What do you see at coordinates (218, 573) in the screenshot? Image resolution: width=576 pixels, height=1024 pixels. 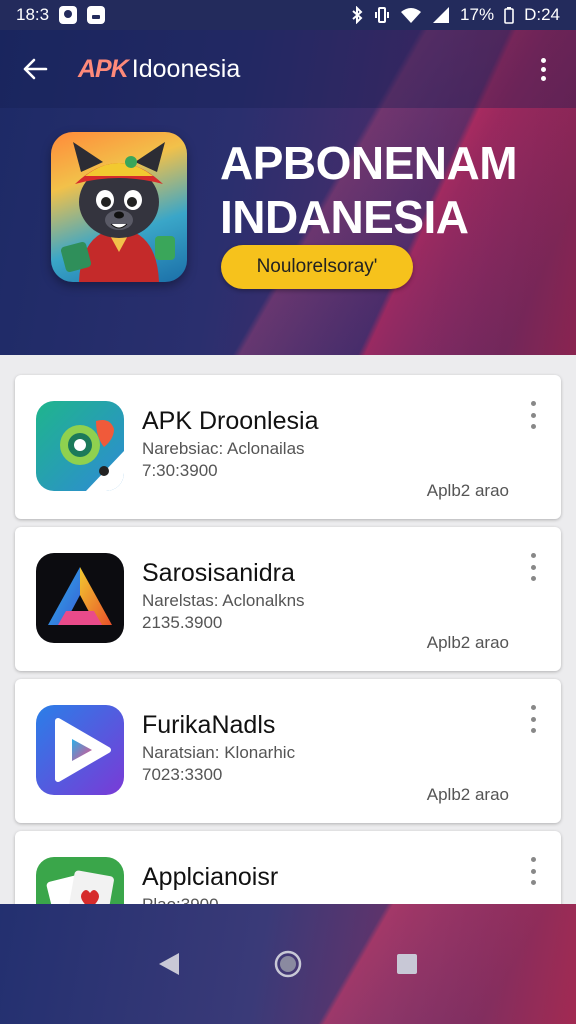 I see `app-name: Sarosisanidra` at bounding box center [218, 573].